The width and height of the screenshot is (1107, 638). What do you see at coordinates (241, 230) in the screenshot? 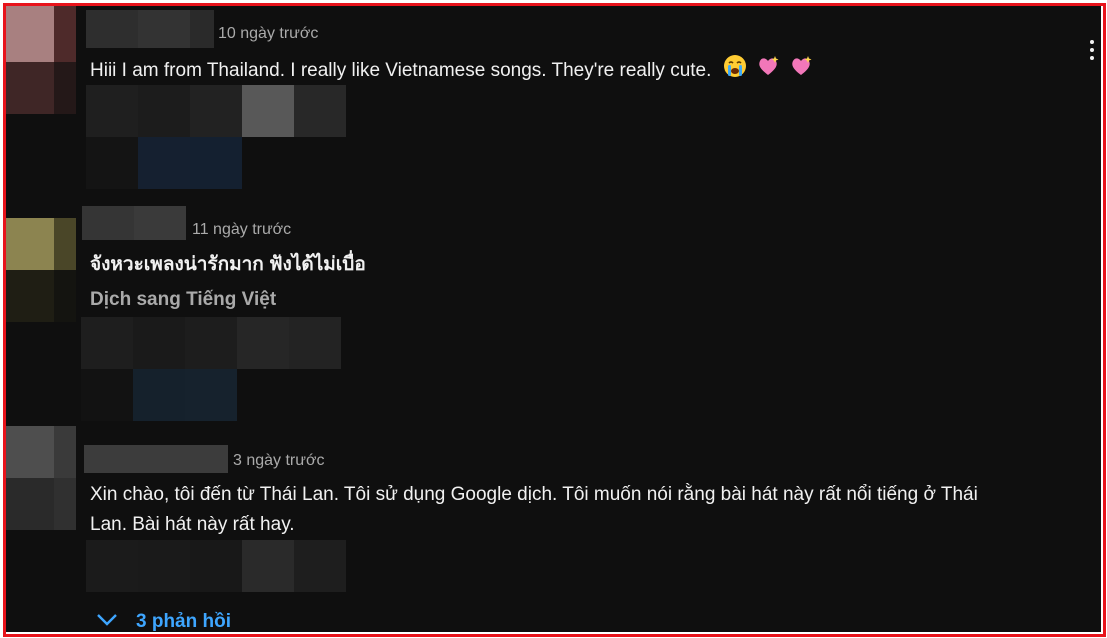
I see `timestamp: 11 ngày trước` at bounding box center [241, 230].